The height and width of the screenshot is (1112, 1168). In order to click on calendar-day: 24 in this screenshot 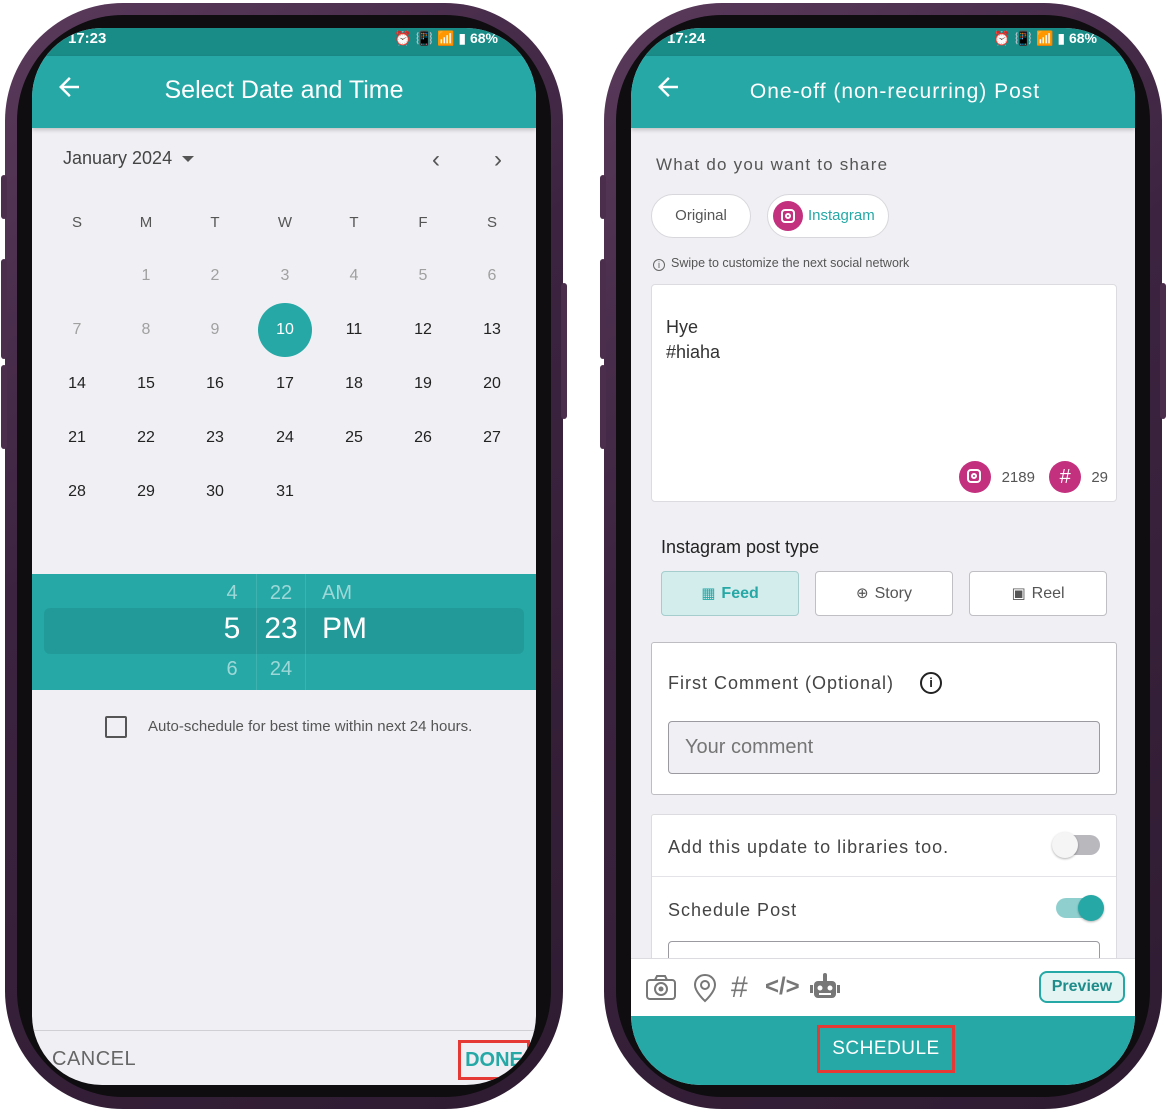, I will do `click(285, 438)`.